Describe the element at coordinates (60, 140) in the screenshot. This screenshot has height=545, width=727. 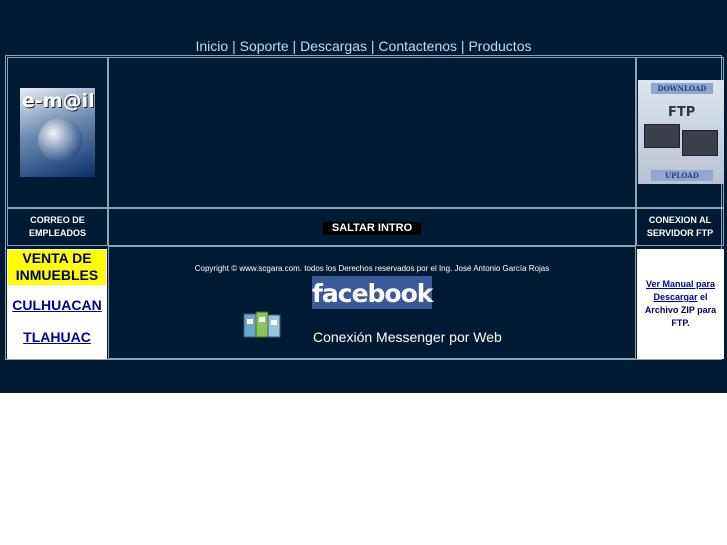
I see `globe-icon` at that location.